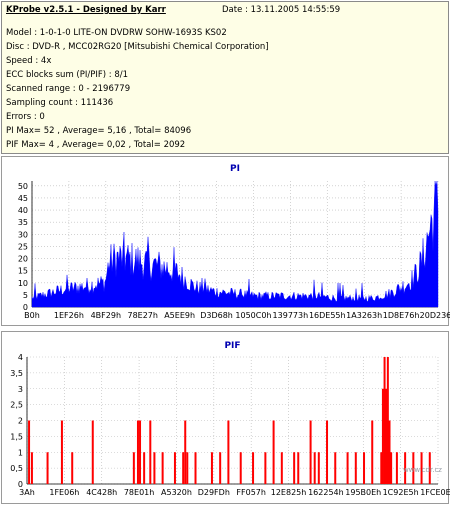 Image resolution: width=450 pixels, height=505 pixels. What do you see at coordinates (25, 117) in the screenshot?
I see `info-line-errors: Errors : 0` at bounding box center [25, 117].